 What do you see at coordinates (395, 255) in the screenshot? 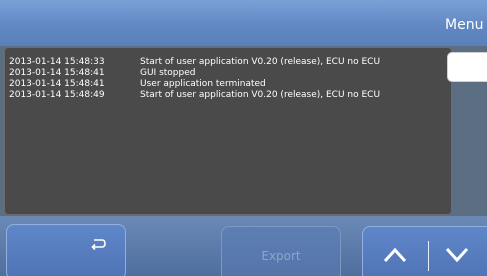
I see `chevron-up-icon` at bounding box center [395, 255].